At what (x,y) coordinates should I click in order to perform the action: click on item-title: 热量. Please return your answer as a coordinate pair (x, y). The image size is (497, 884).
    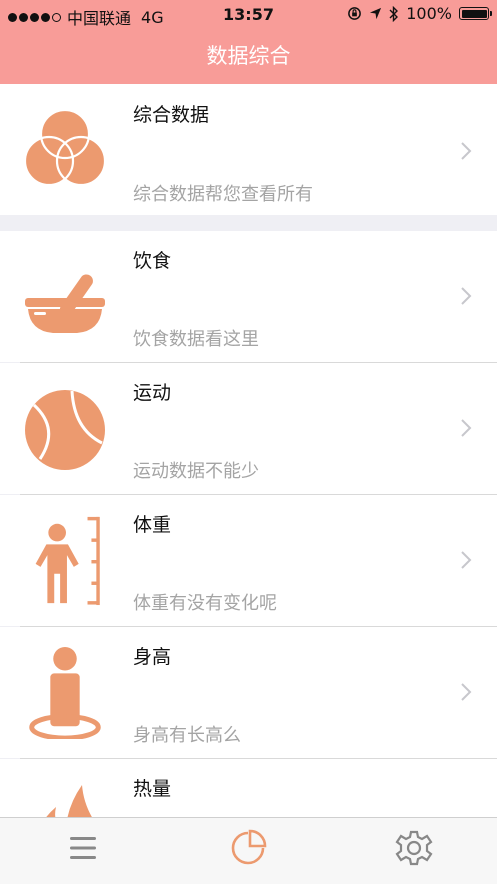
    Looking at the image, I should click on (152, 789).